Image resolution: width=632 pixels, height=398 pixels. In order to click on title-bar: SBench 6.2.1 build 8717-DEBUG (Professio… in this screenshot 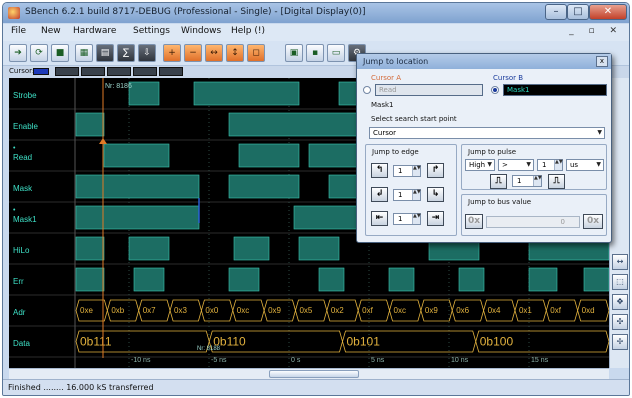, I will do `click(316, 13)`.